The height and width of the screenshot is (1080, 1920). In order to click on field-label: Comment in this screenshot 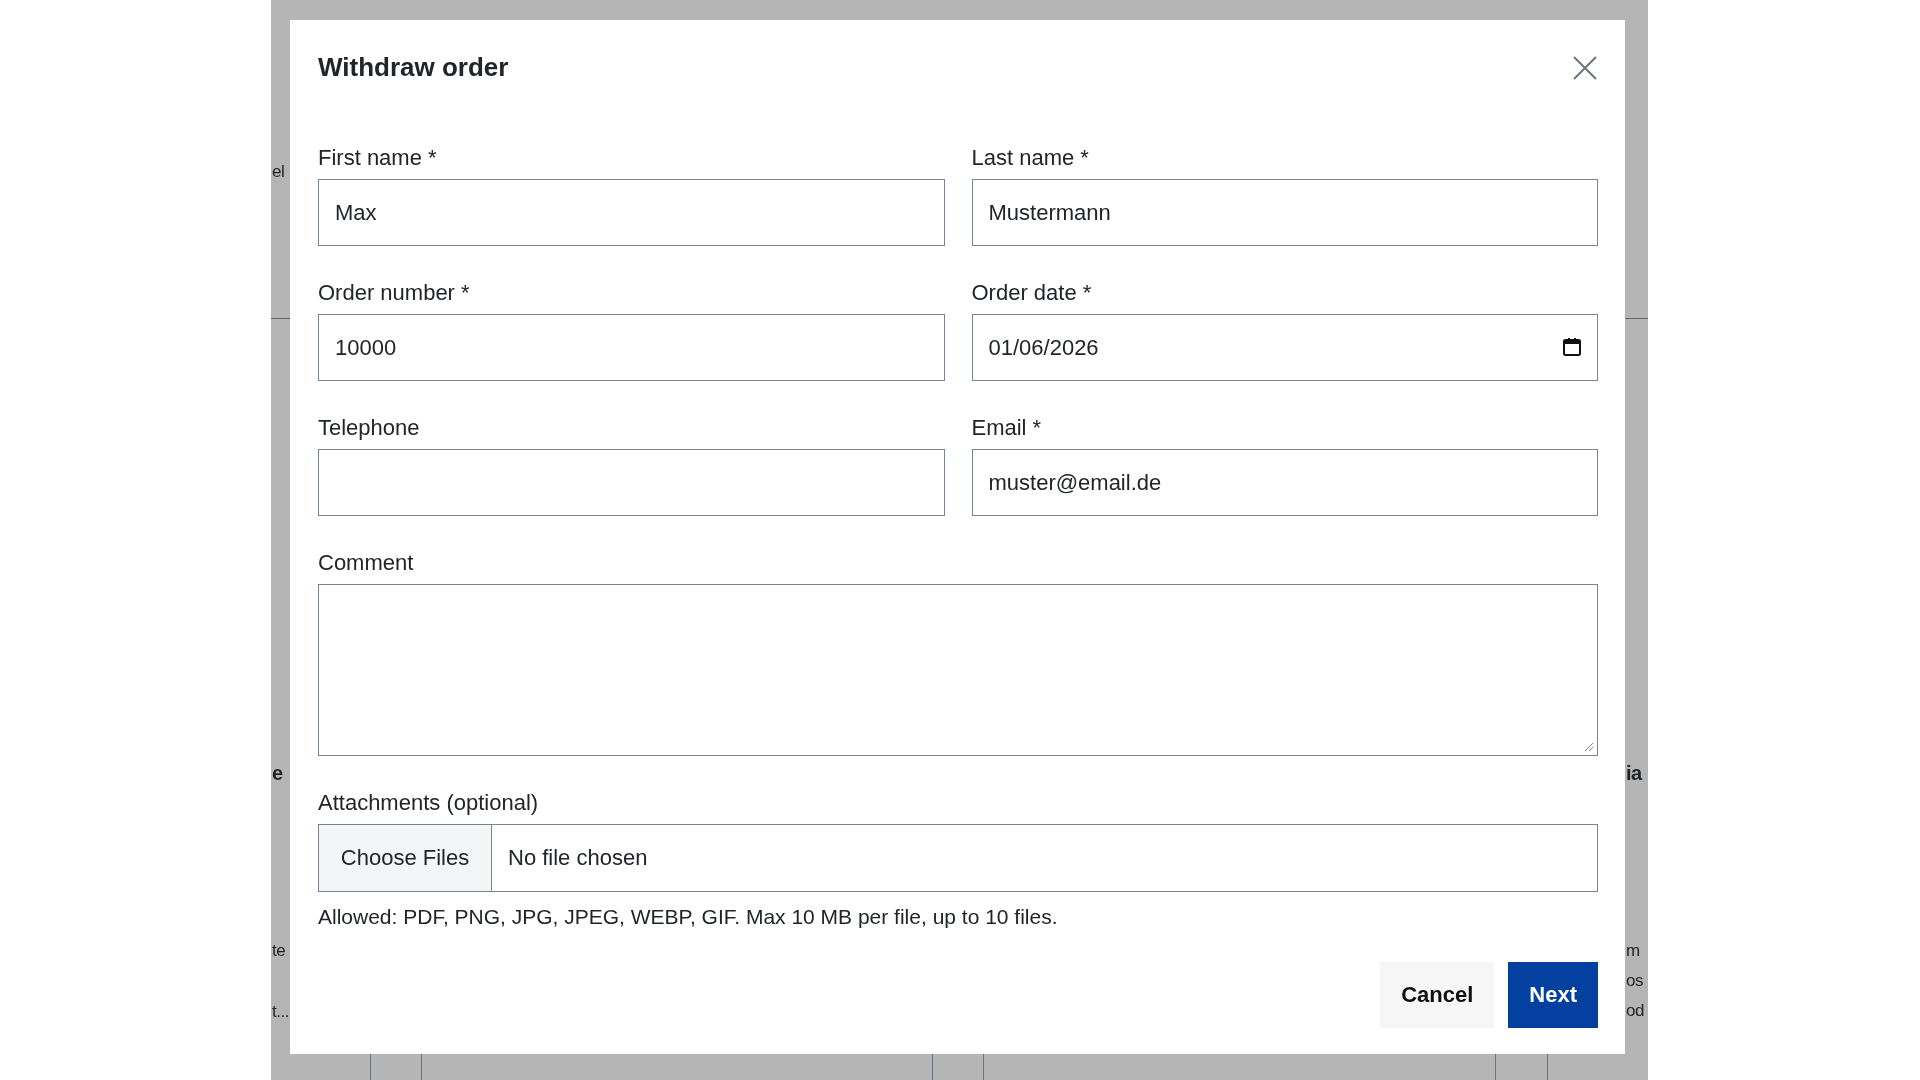, I will do `click(366, 563)`.